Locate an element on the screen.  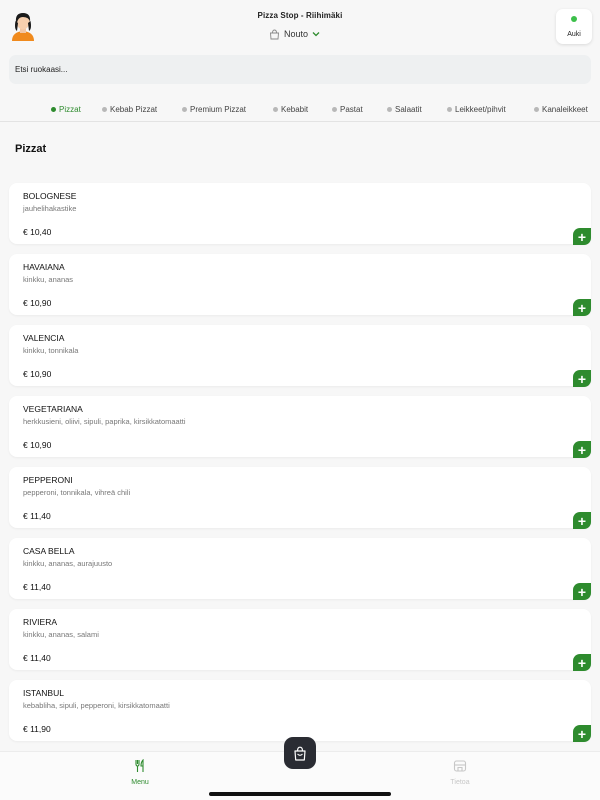
item-name: PEPPERONI is located at coordinates (48, 480).